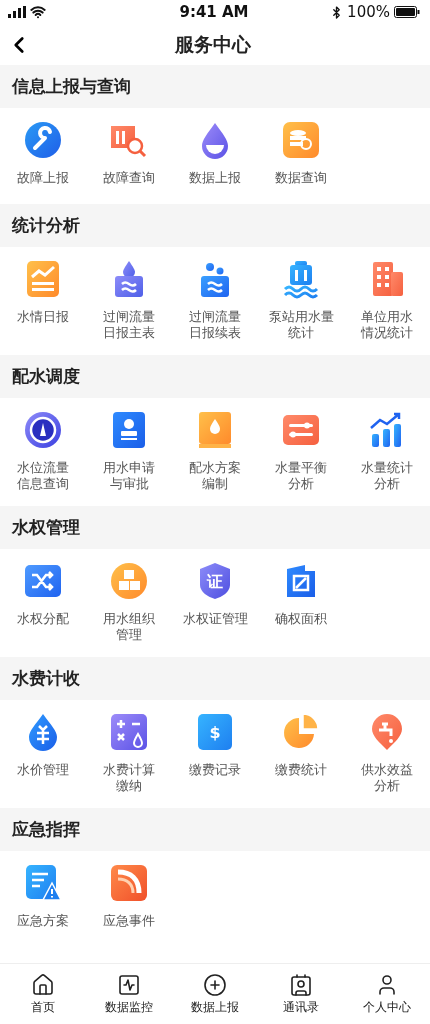 The height and width of the screenshot is (1024, 430). I want to click on chart-icon, so click(129, 984).